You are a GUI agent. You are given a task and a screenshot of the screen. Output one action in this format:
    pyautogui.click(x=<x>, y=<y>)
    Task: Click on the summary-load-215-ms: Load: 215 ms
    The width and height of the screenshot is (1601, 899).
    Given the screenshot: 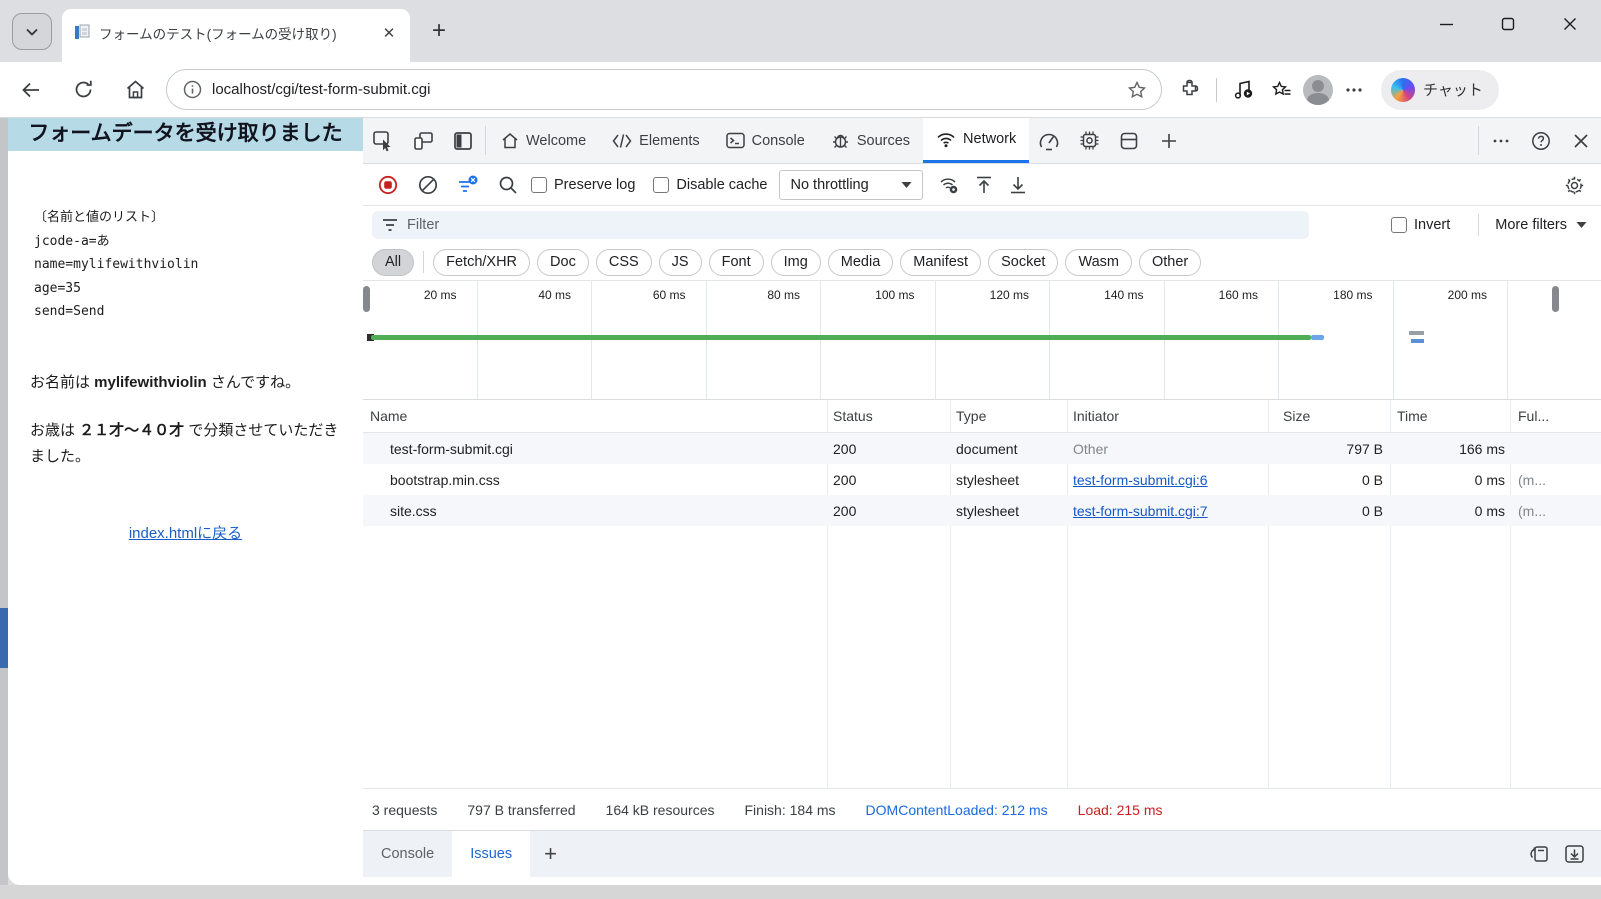 What is the action you would take?
    pyautogui.click(x=1120, y=809)
    